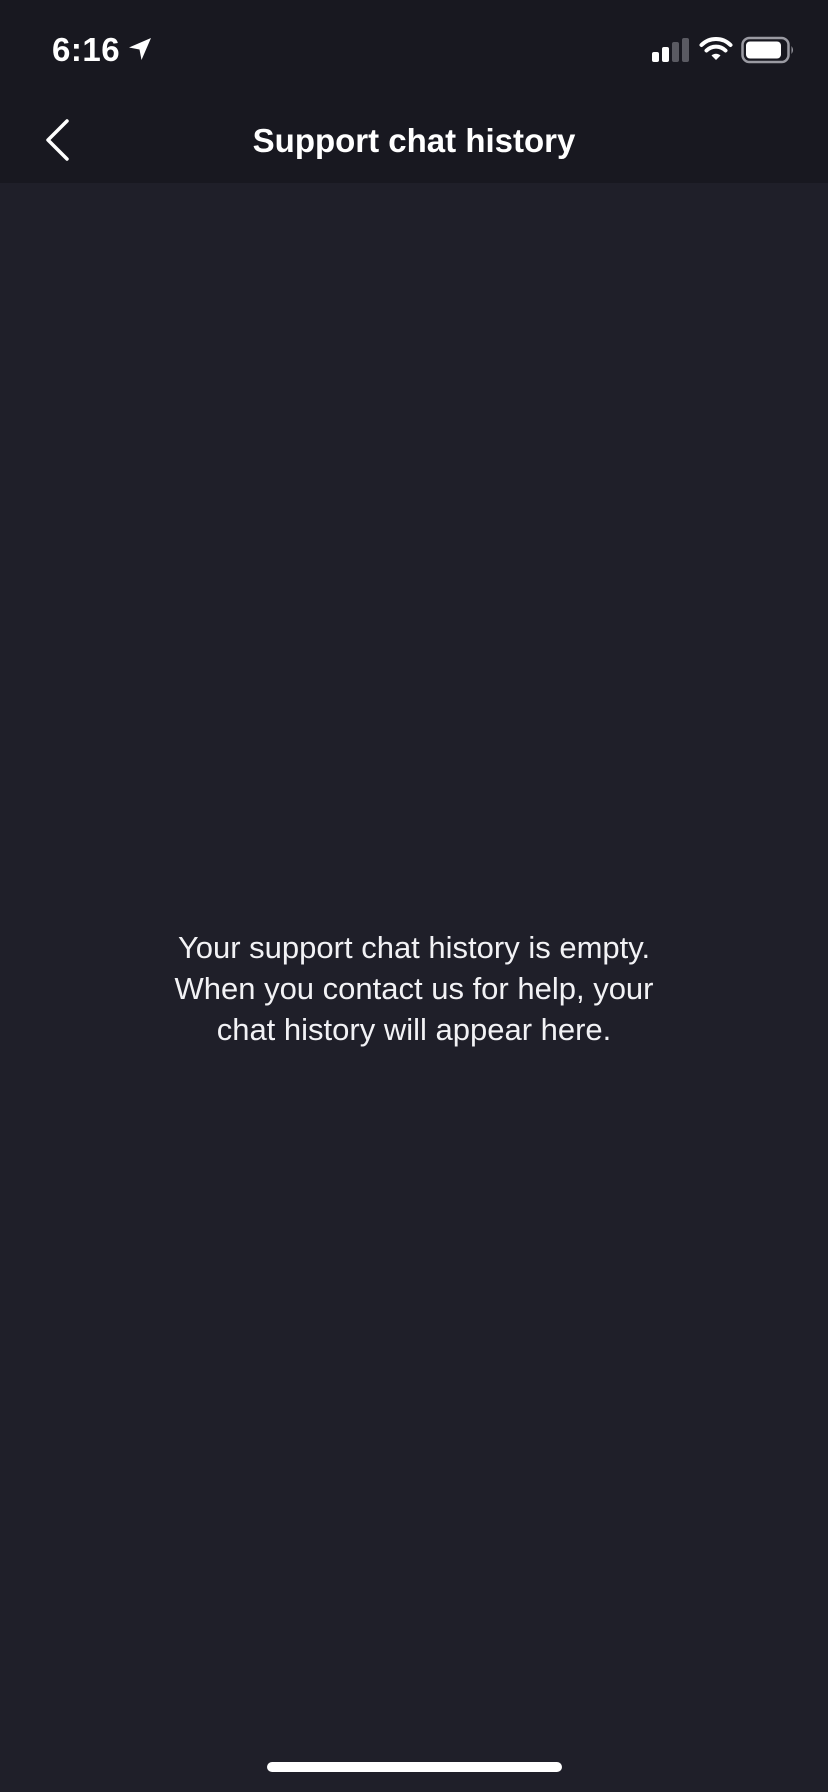  Describe the element at coordinates (414, 50) in the screenshot. I see `status-bar: 6:16` at that location.